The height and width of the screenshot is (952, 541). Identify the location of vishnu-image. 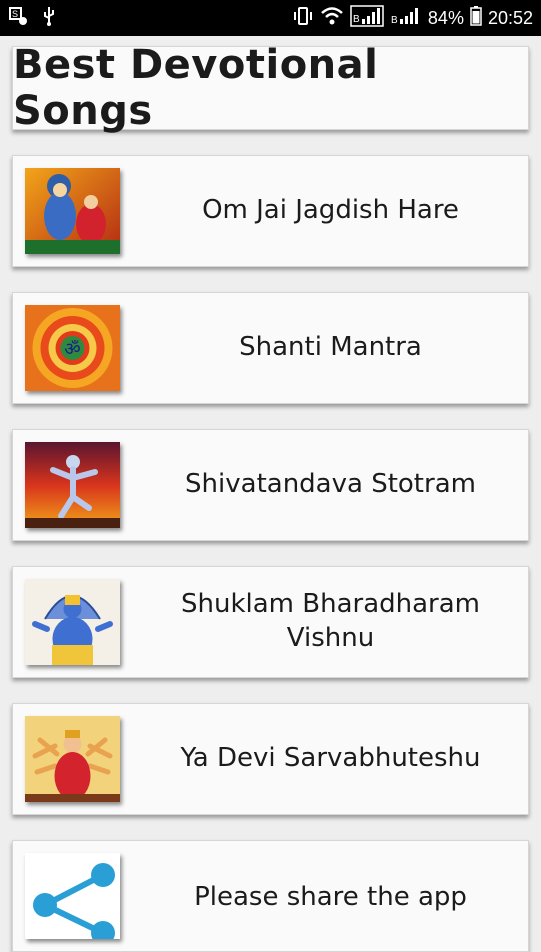
(72, 622).